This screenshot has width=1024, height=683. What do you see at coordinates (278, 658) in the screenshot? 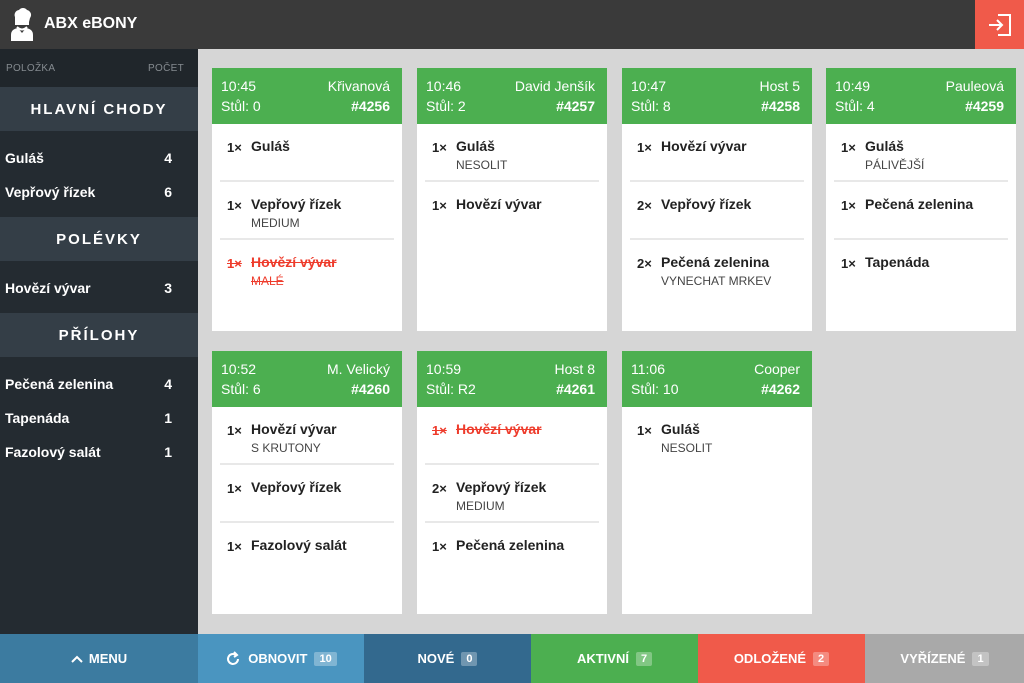
I see `refresh-label: OBNOVIT` at bounding box center [278, 658].